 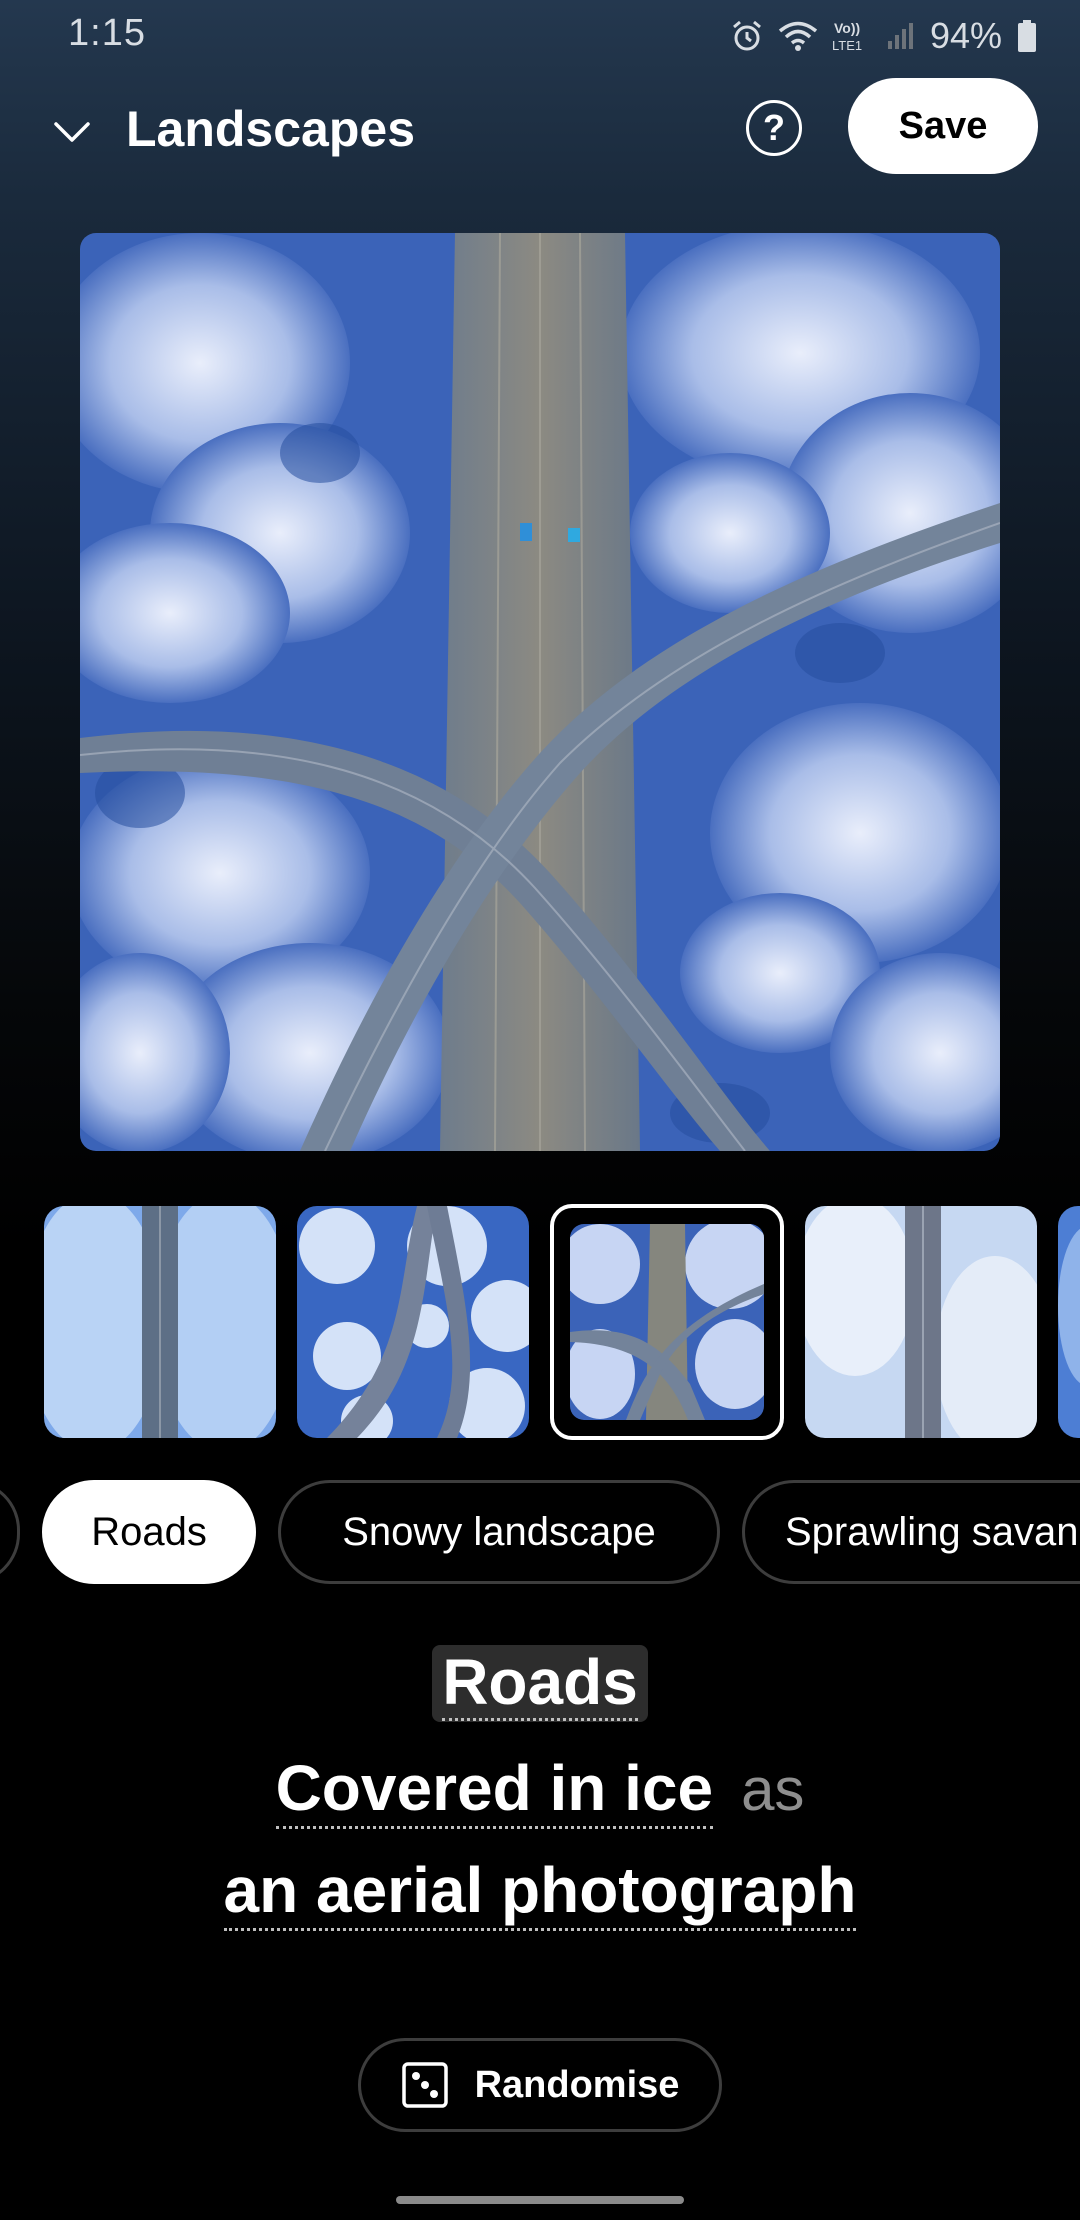 I want to click on thumbnail-5-partial, so click(x=1069, y=1322).